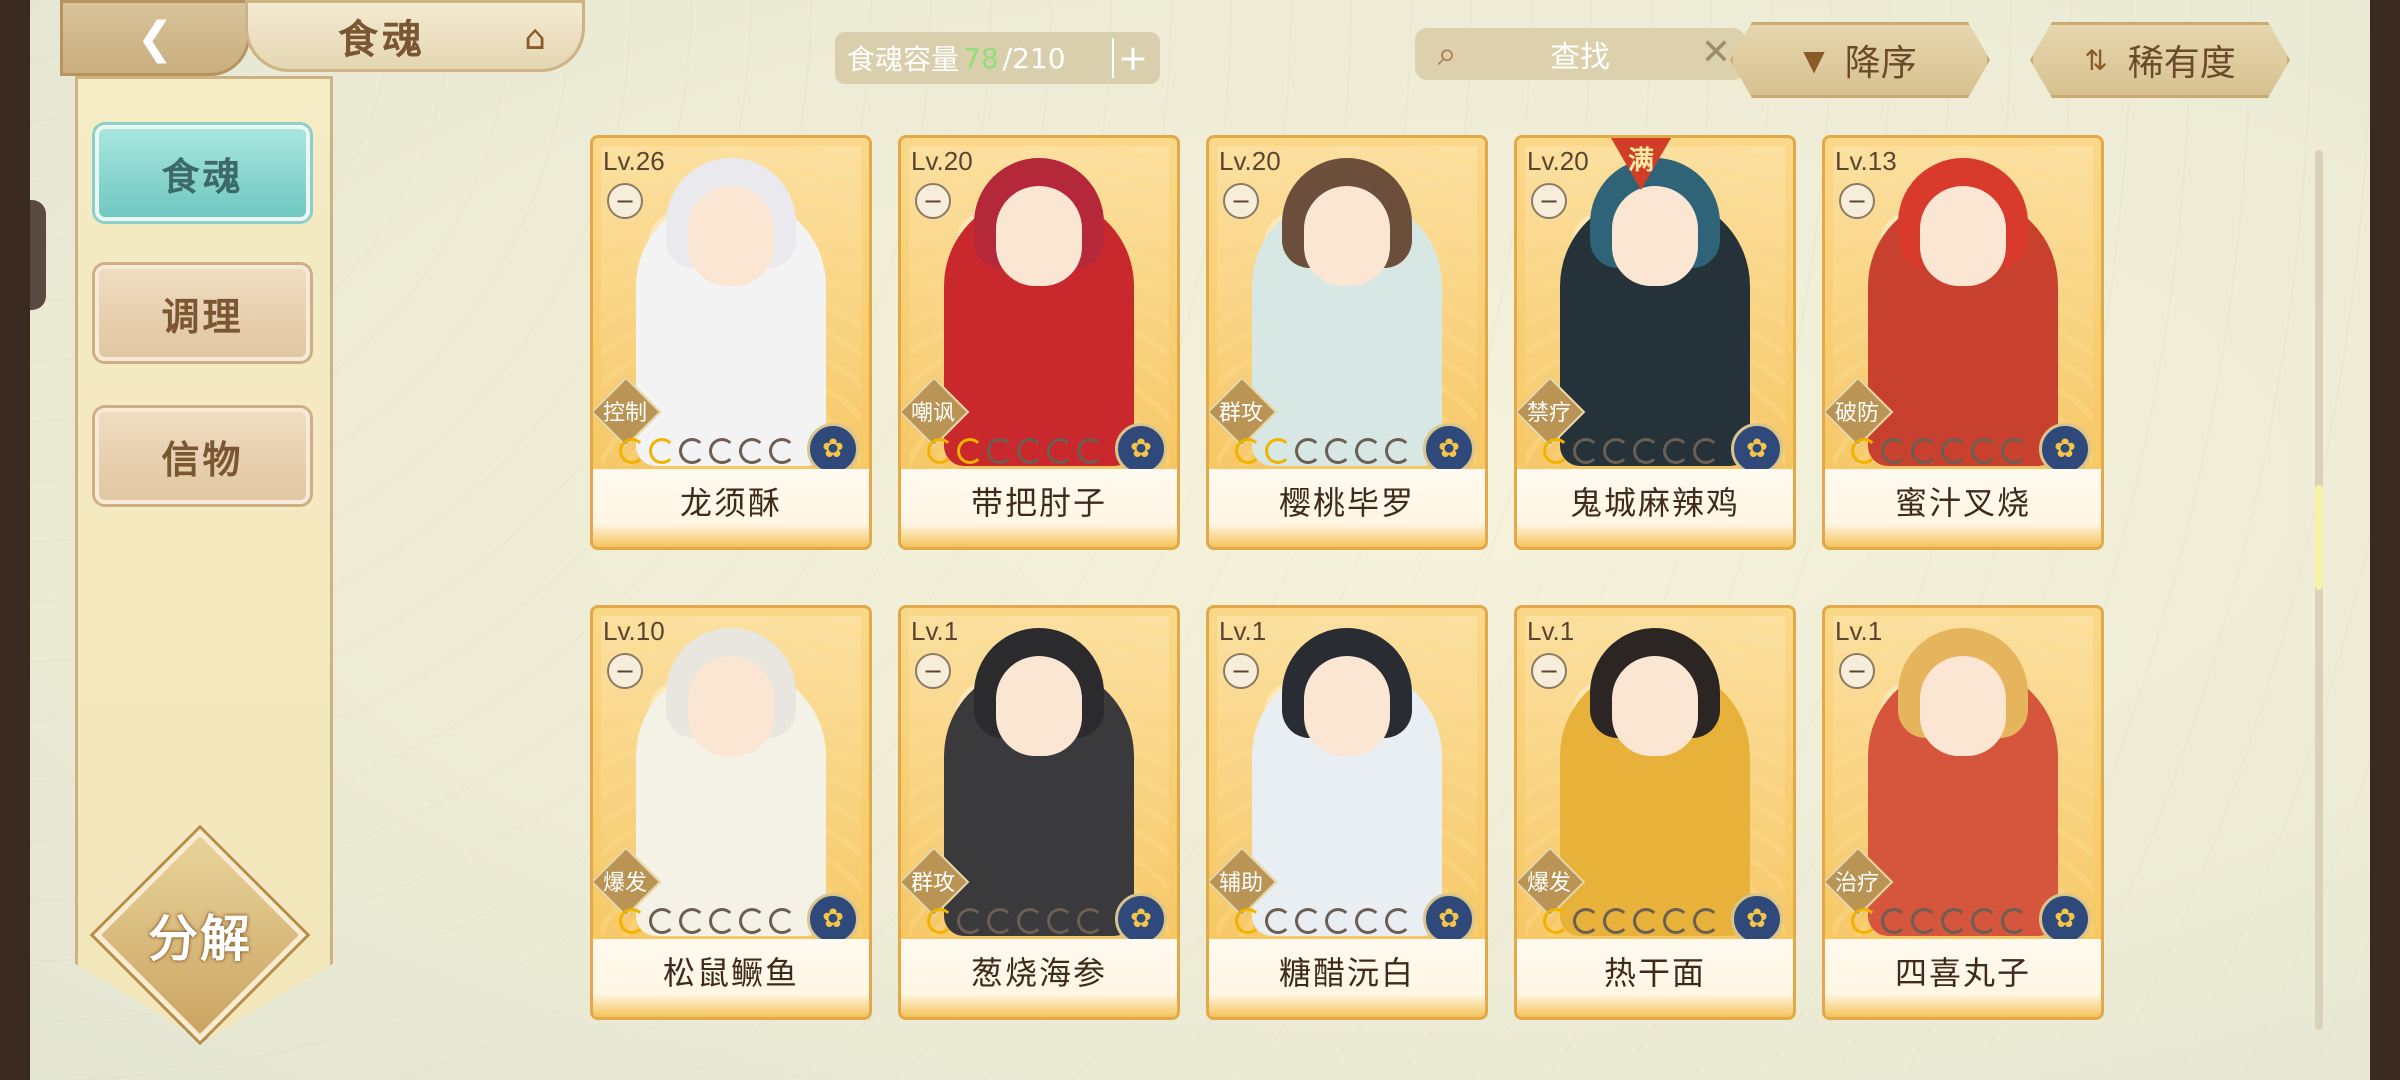  I want to click on character-name: 松鼠鳜鱼, so click(730, 973).